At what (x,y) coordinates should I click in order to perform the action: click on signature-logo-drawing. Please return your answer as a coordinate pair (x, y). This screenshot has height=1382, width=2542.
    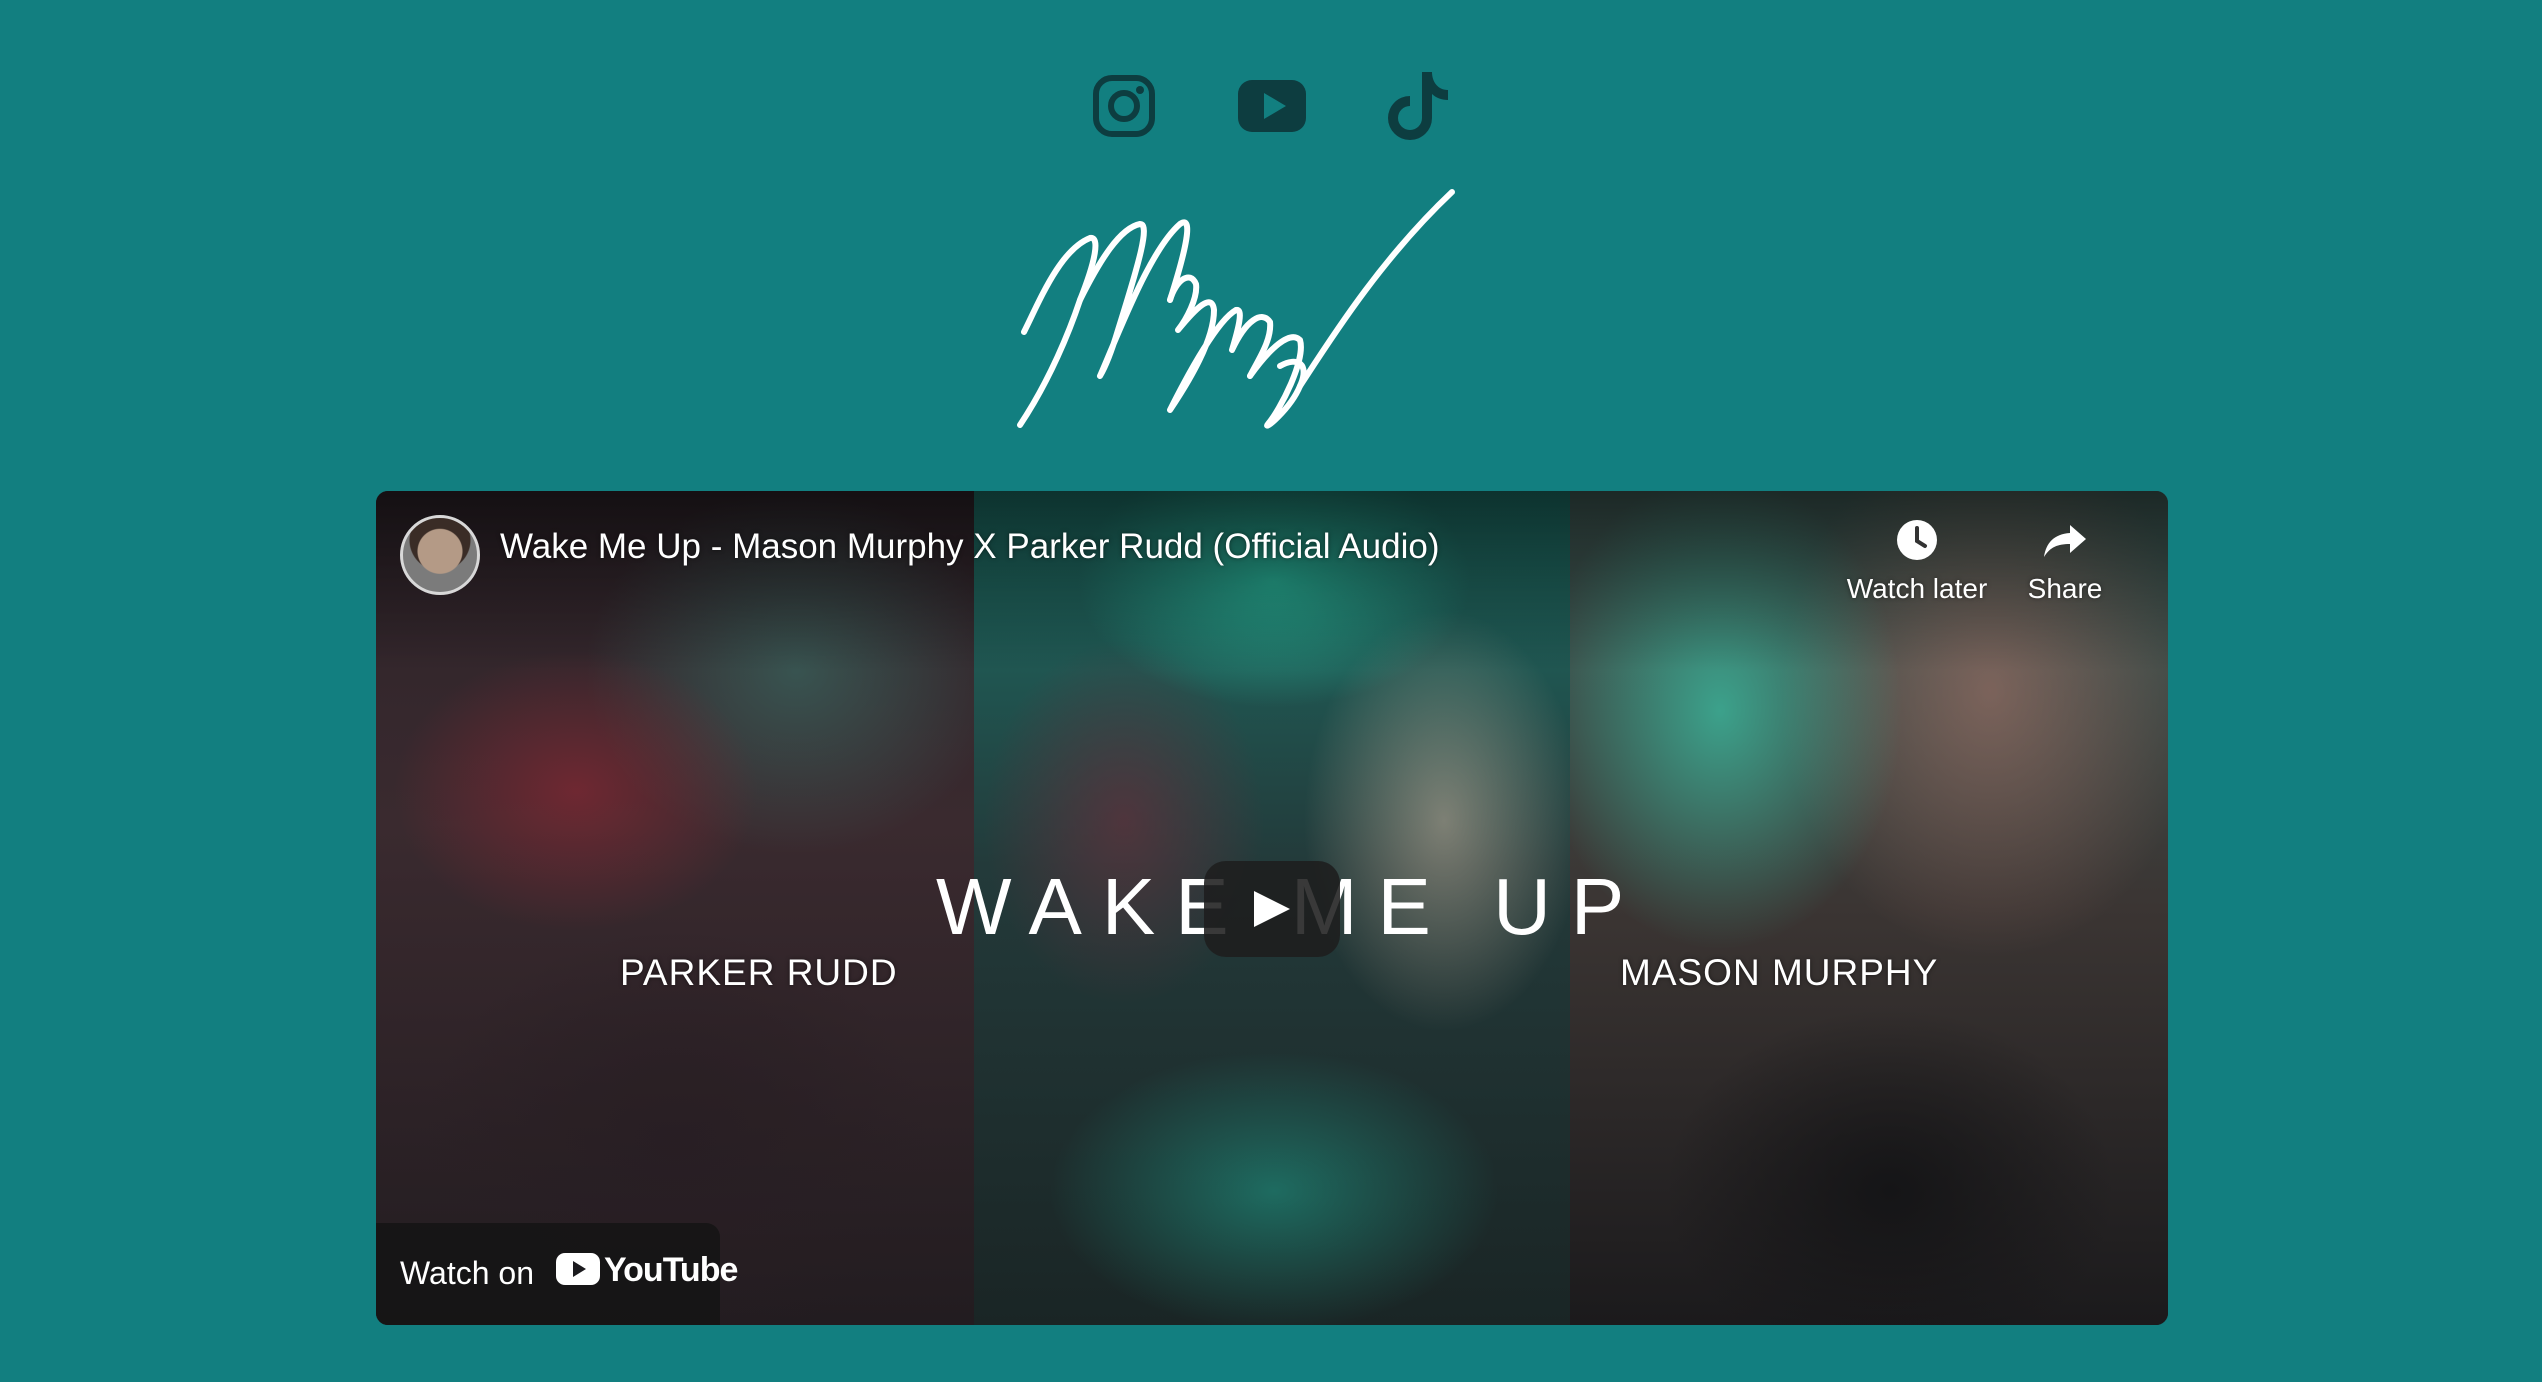
    Looking at the image, I should click on (1236, 309).